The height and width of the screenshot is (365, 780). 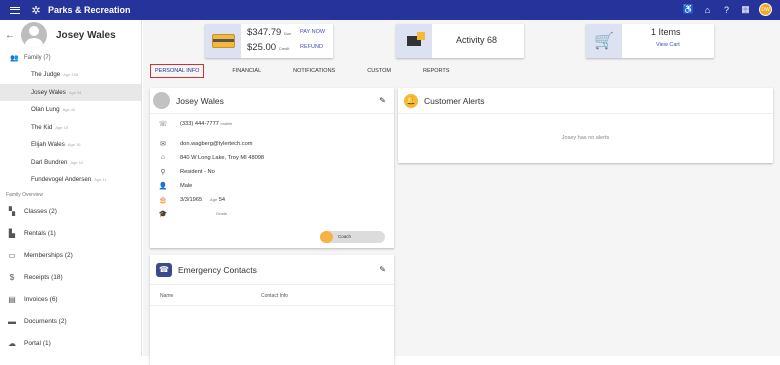 I want to click on sidebar-item-memberships: ▭ Memberships (2), so click(x=70, y=256).